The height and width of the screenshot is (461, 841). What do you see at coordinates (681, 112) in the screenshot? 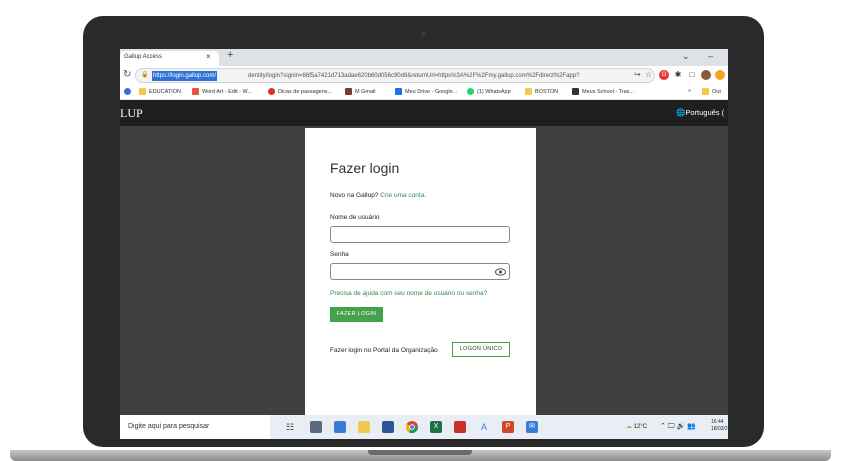
I see `globe-icon: 🌐` at bounding box center [681, 112].